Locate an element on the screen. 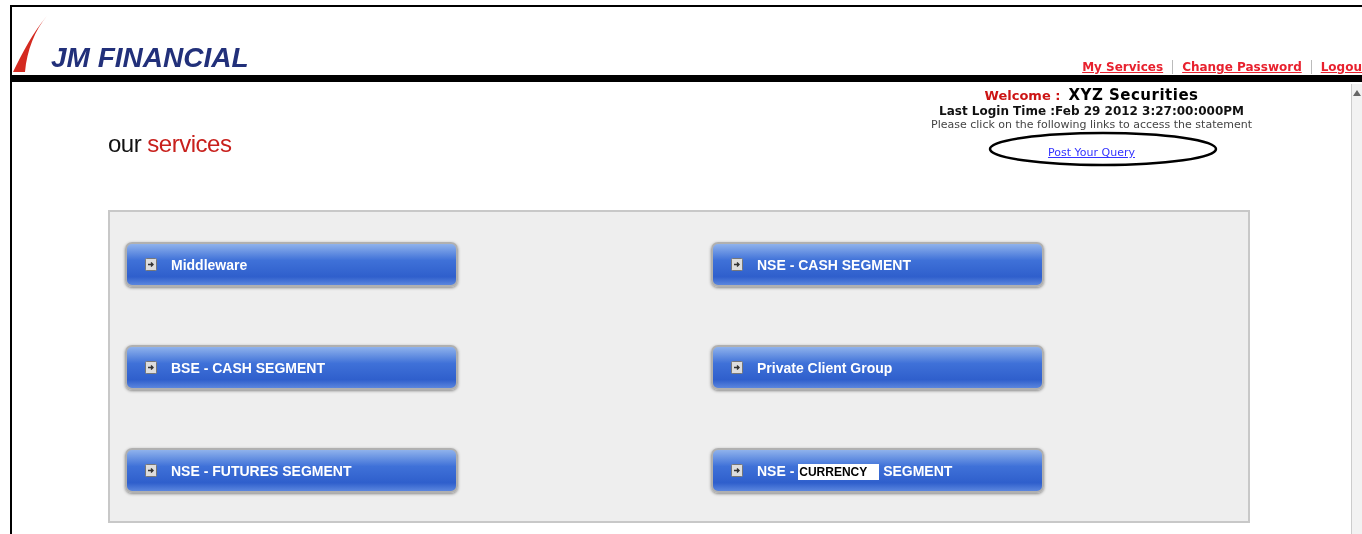 This screenshot has height=534, width=1362. nav-link: Change Password is located at coordinates (1242, 67).